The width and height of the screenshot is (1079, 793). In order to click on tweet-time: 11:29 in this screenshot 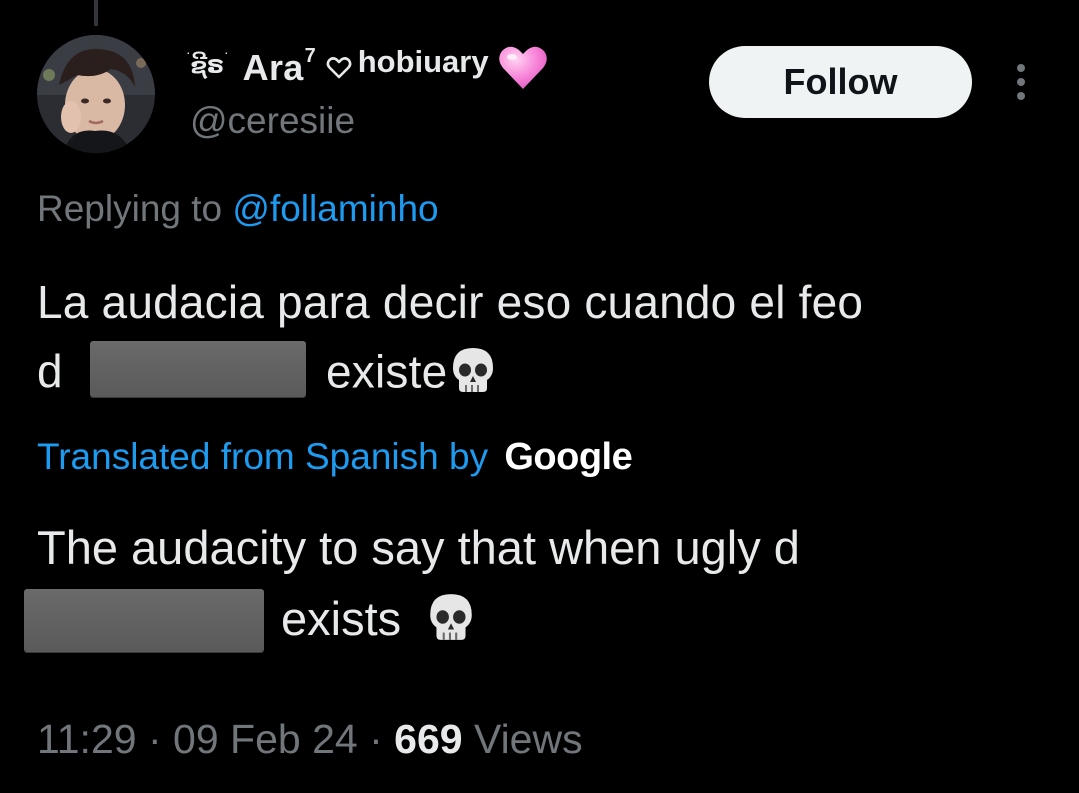, I will do `click(87, 739)`.